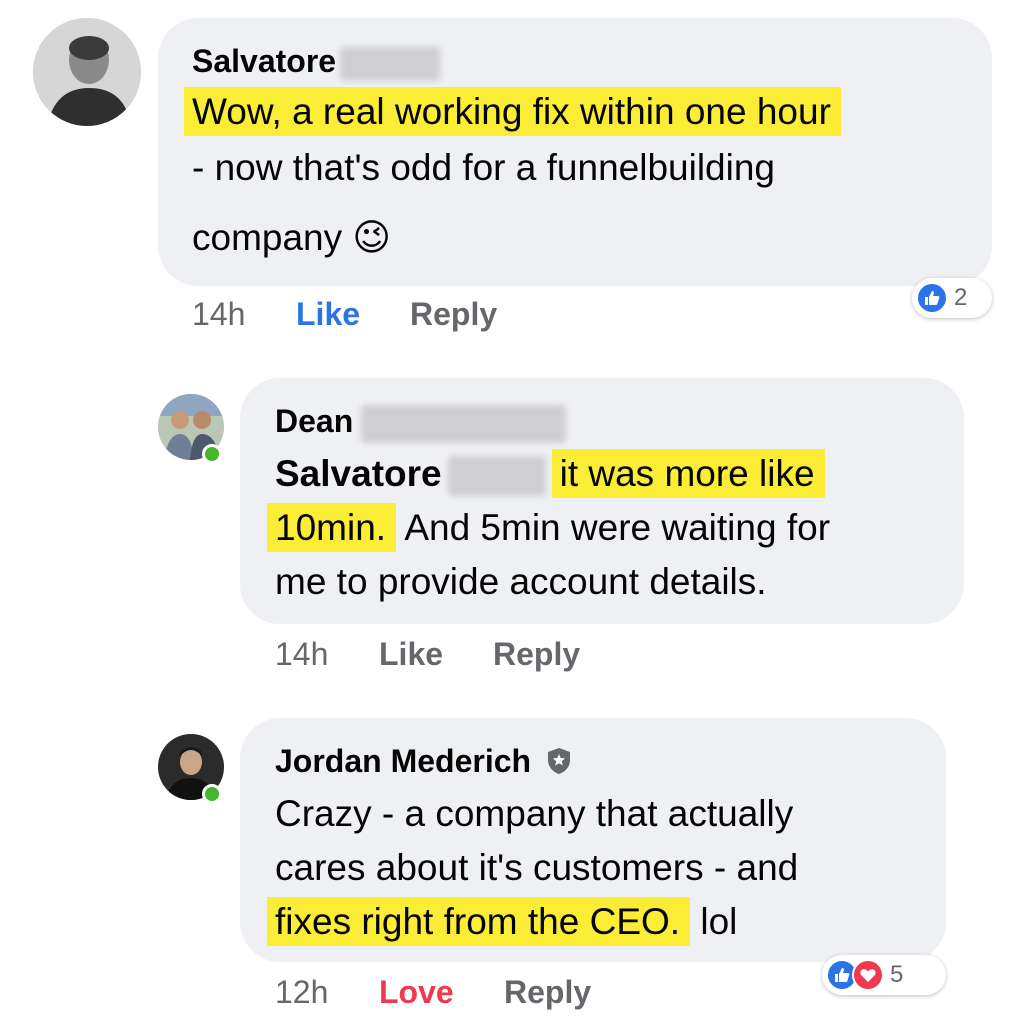 The height and width of the screenshot is (1021, 1024). I want to click on reaction-count: 5, so click(897, 974).